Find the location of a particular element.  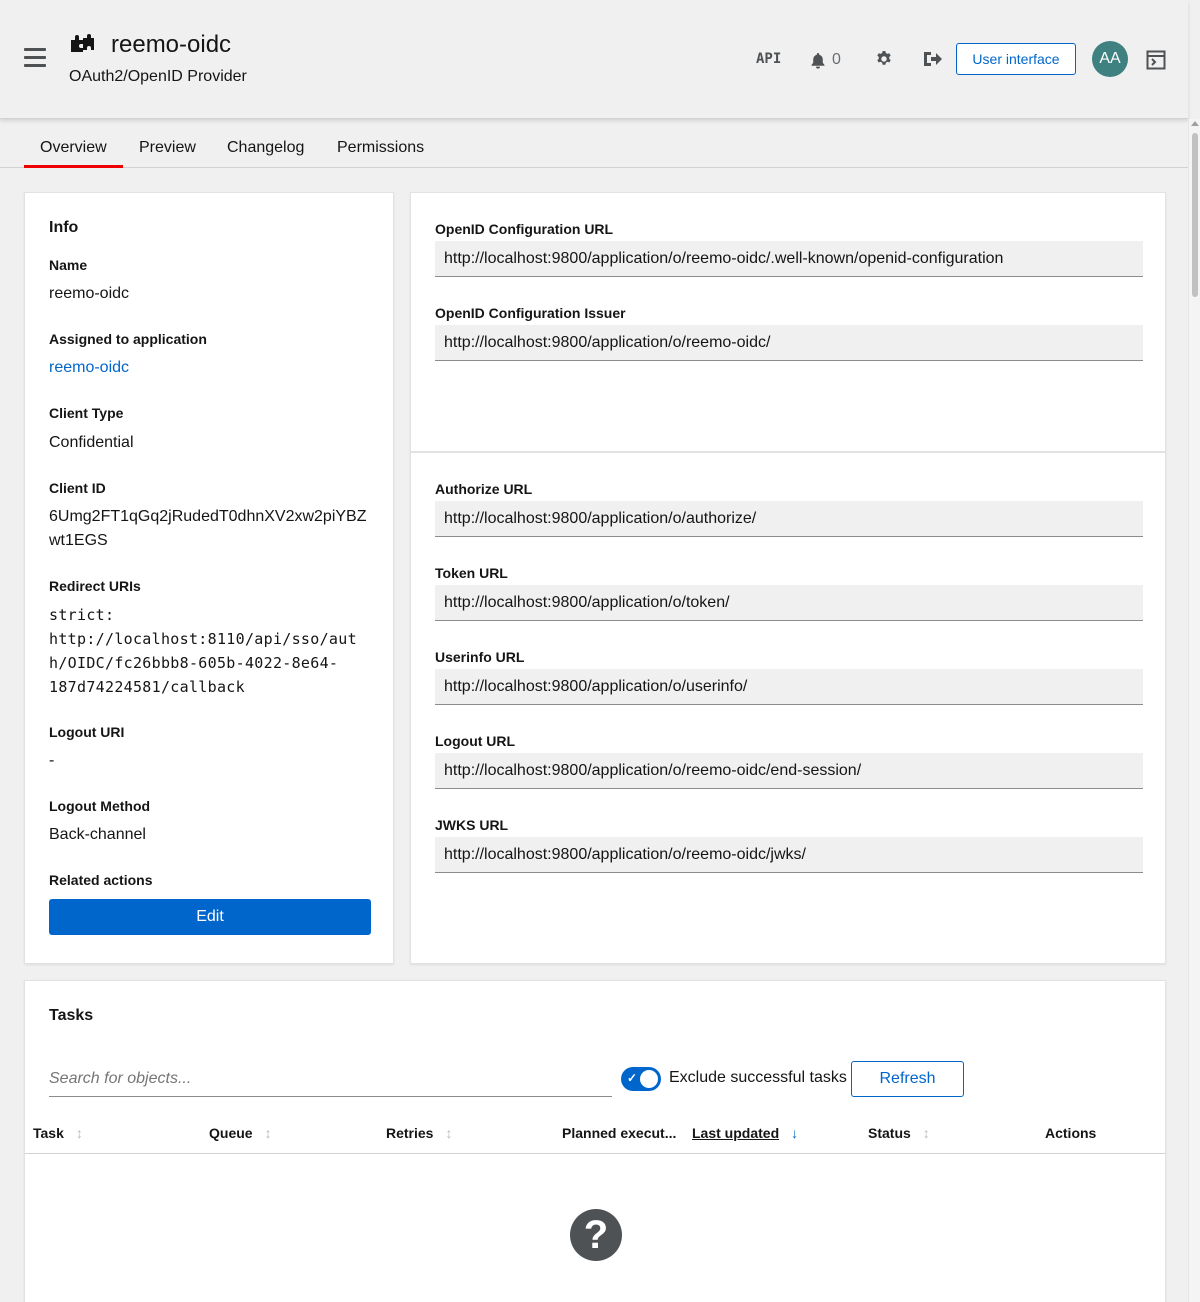

exclude-successful-label: Exclude successful tasks is located at coordinates (758, 1077).